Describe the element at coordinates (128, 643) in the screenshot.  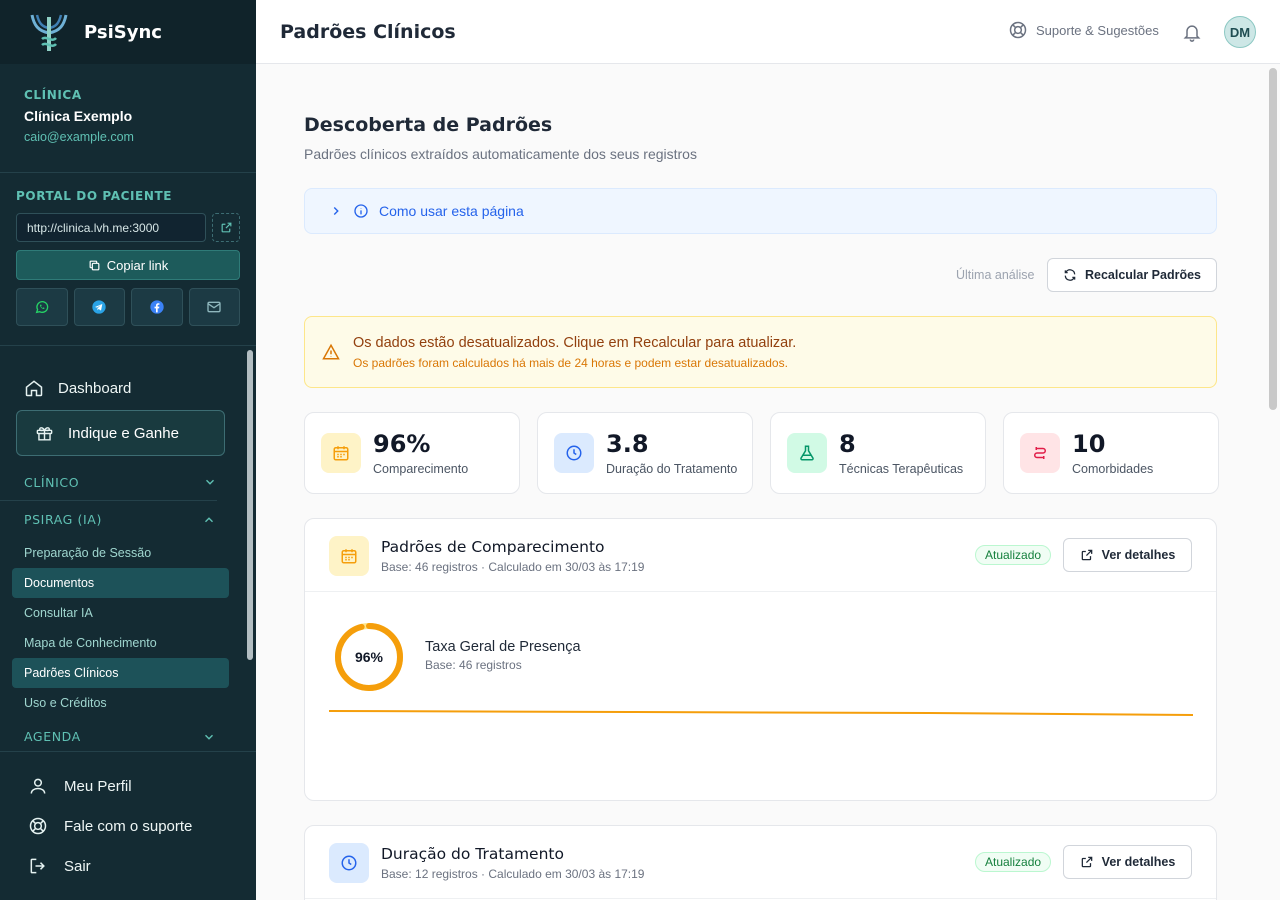
I see `sidebar-item-mapa: Mapa de Conhecimento` at that location.